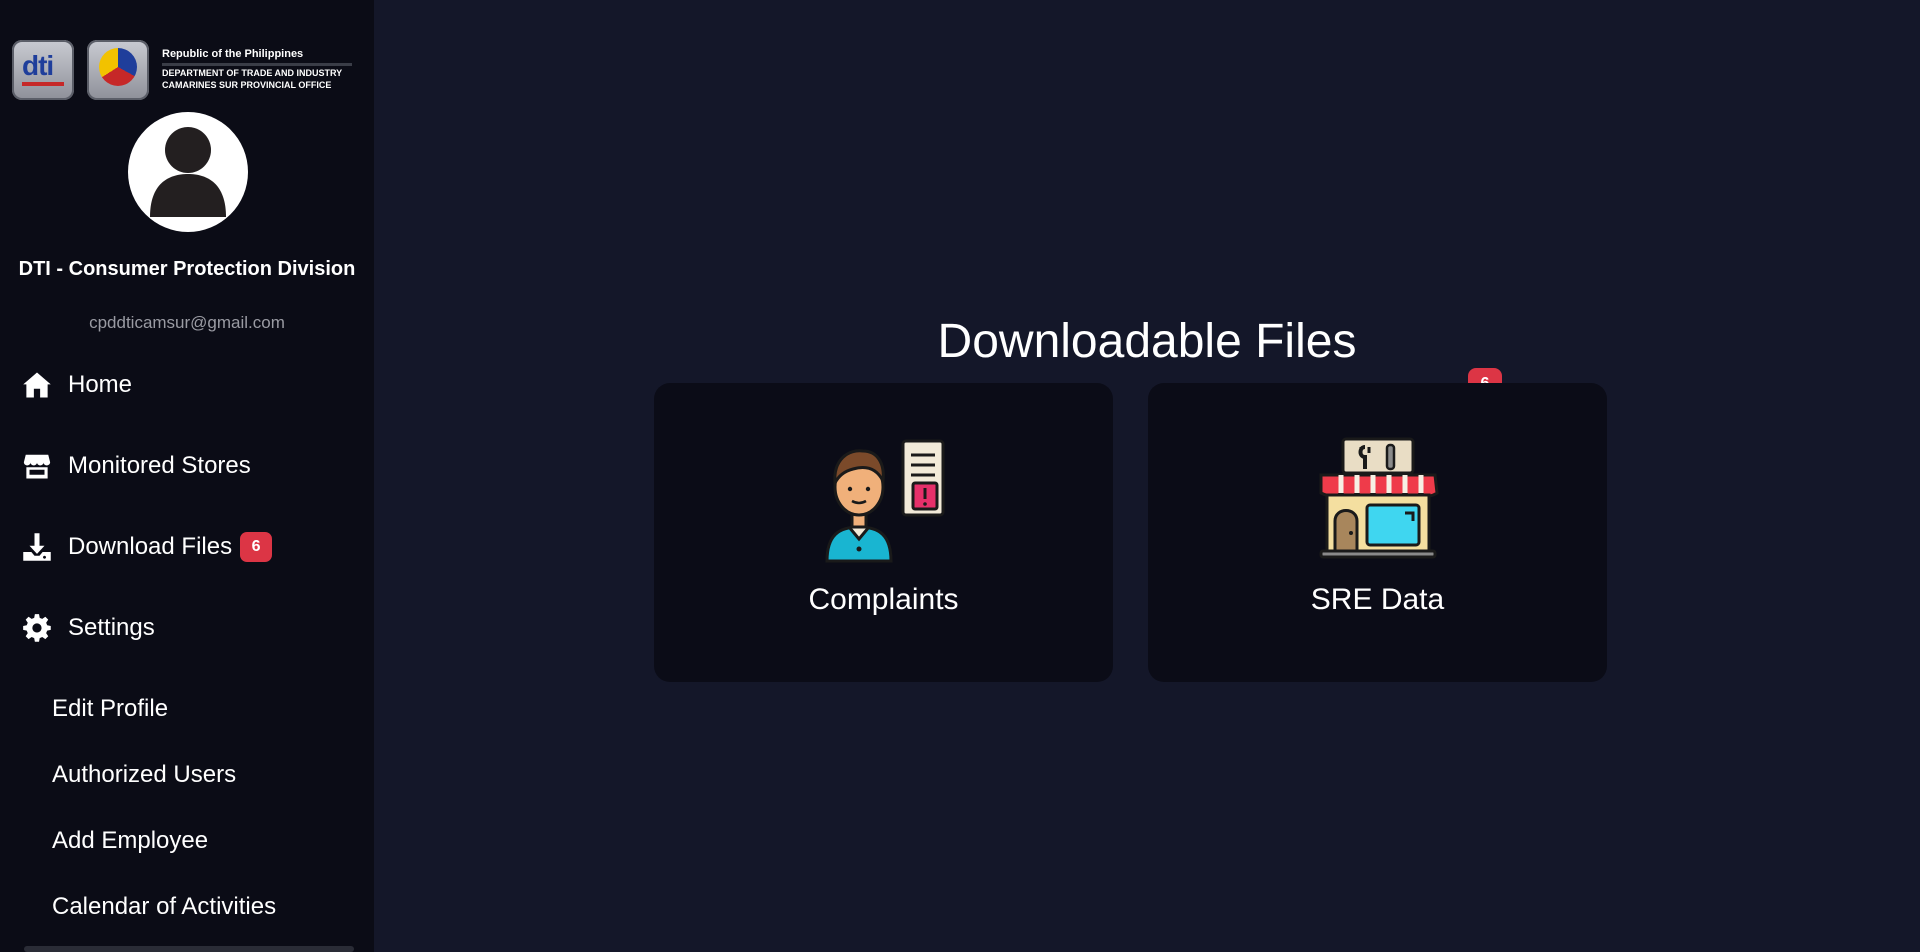 This screenshot has width=1920, height=952. Describe the element at coordinates (1377, 599) in the screenshot. I see `sre-data-label: SRE Data` at that location.